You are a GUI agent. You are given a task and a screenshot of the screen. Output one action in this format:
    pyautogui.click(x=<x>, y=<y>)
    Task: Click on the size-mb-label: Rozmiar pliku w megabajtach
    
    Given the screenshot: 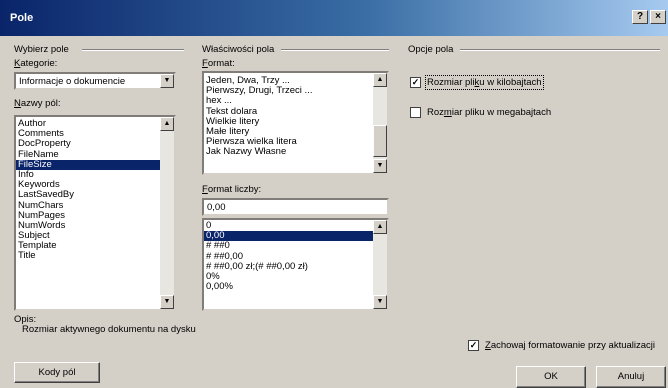 What is the action you would take?
    pyautogui.click(x=489, y=113)
    